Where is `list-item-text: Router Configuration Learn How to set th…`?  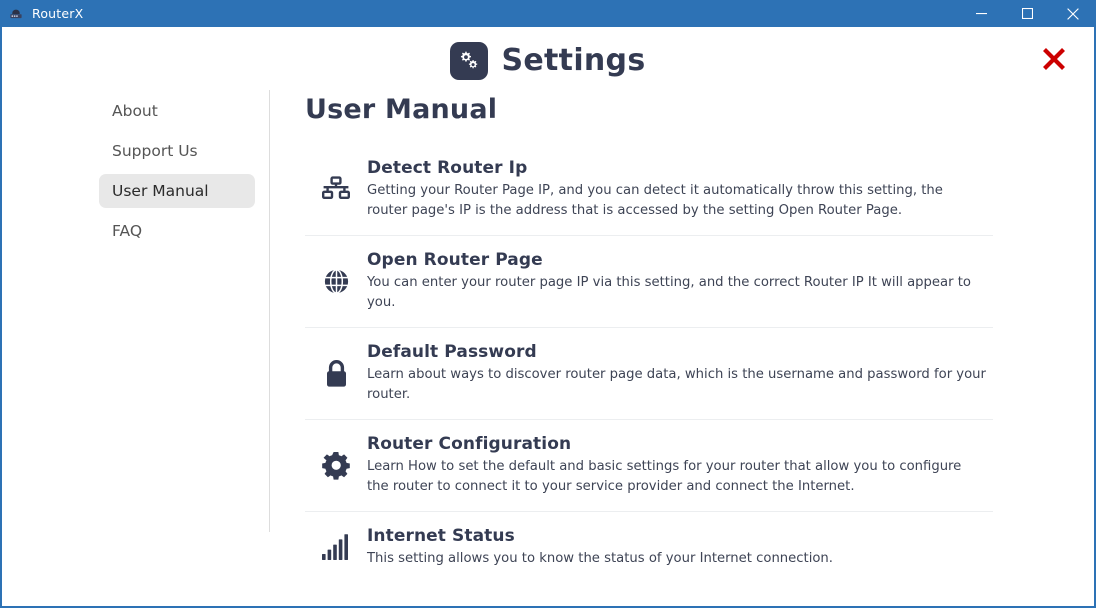 list-item-text: Router Configuration Learn How to set th… is located at coordinates (680, 466).